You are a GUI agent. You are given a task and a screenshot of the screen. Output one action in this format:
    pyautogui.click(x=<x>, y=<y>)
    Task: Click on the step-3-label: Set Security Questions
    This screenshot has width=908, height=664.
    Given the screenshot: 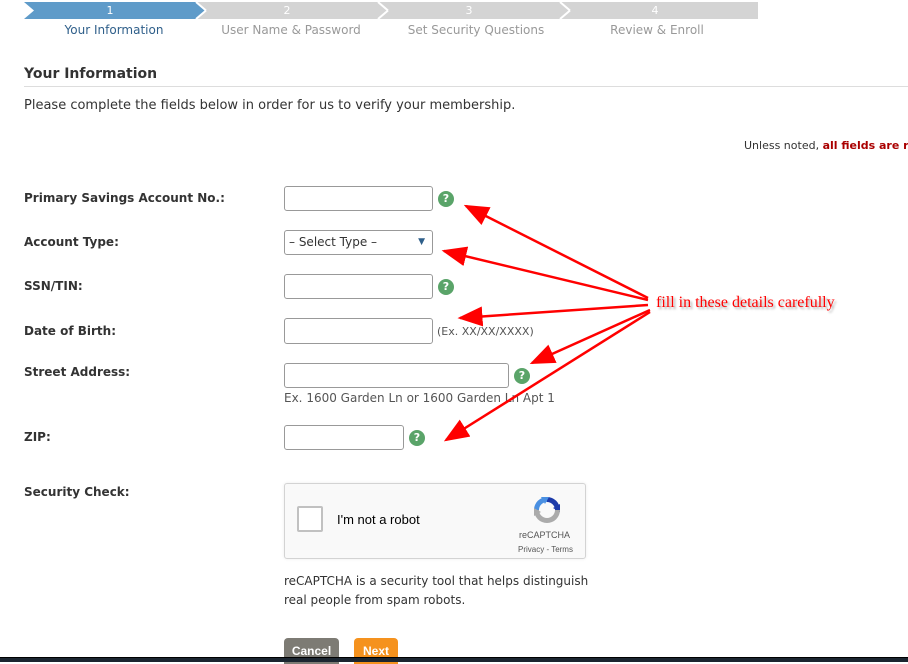 What is the action you would take?
    pyautogui.click(x=476, y=30)
    